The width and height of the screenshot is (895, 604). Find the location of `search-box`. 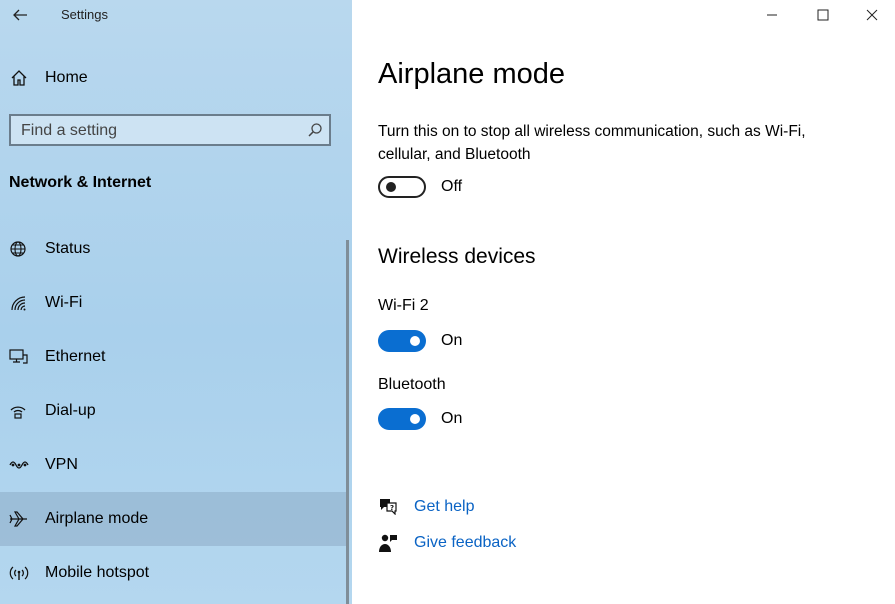

search-box is located at coordinates (170, 130).